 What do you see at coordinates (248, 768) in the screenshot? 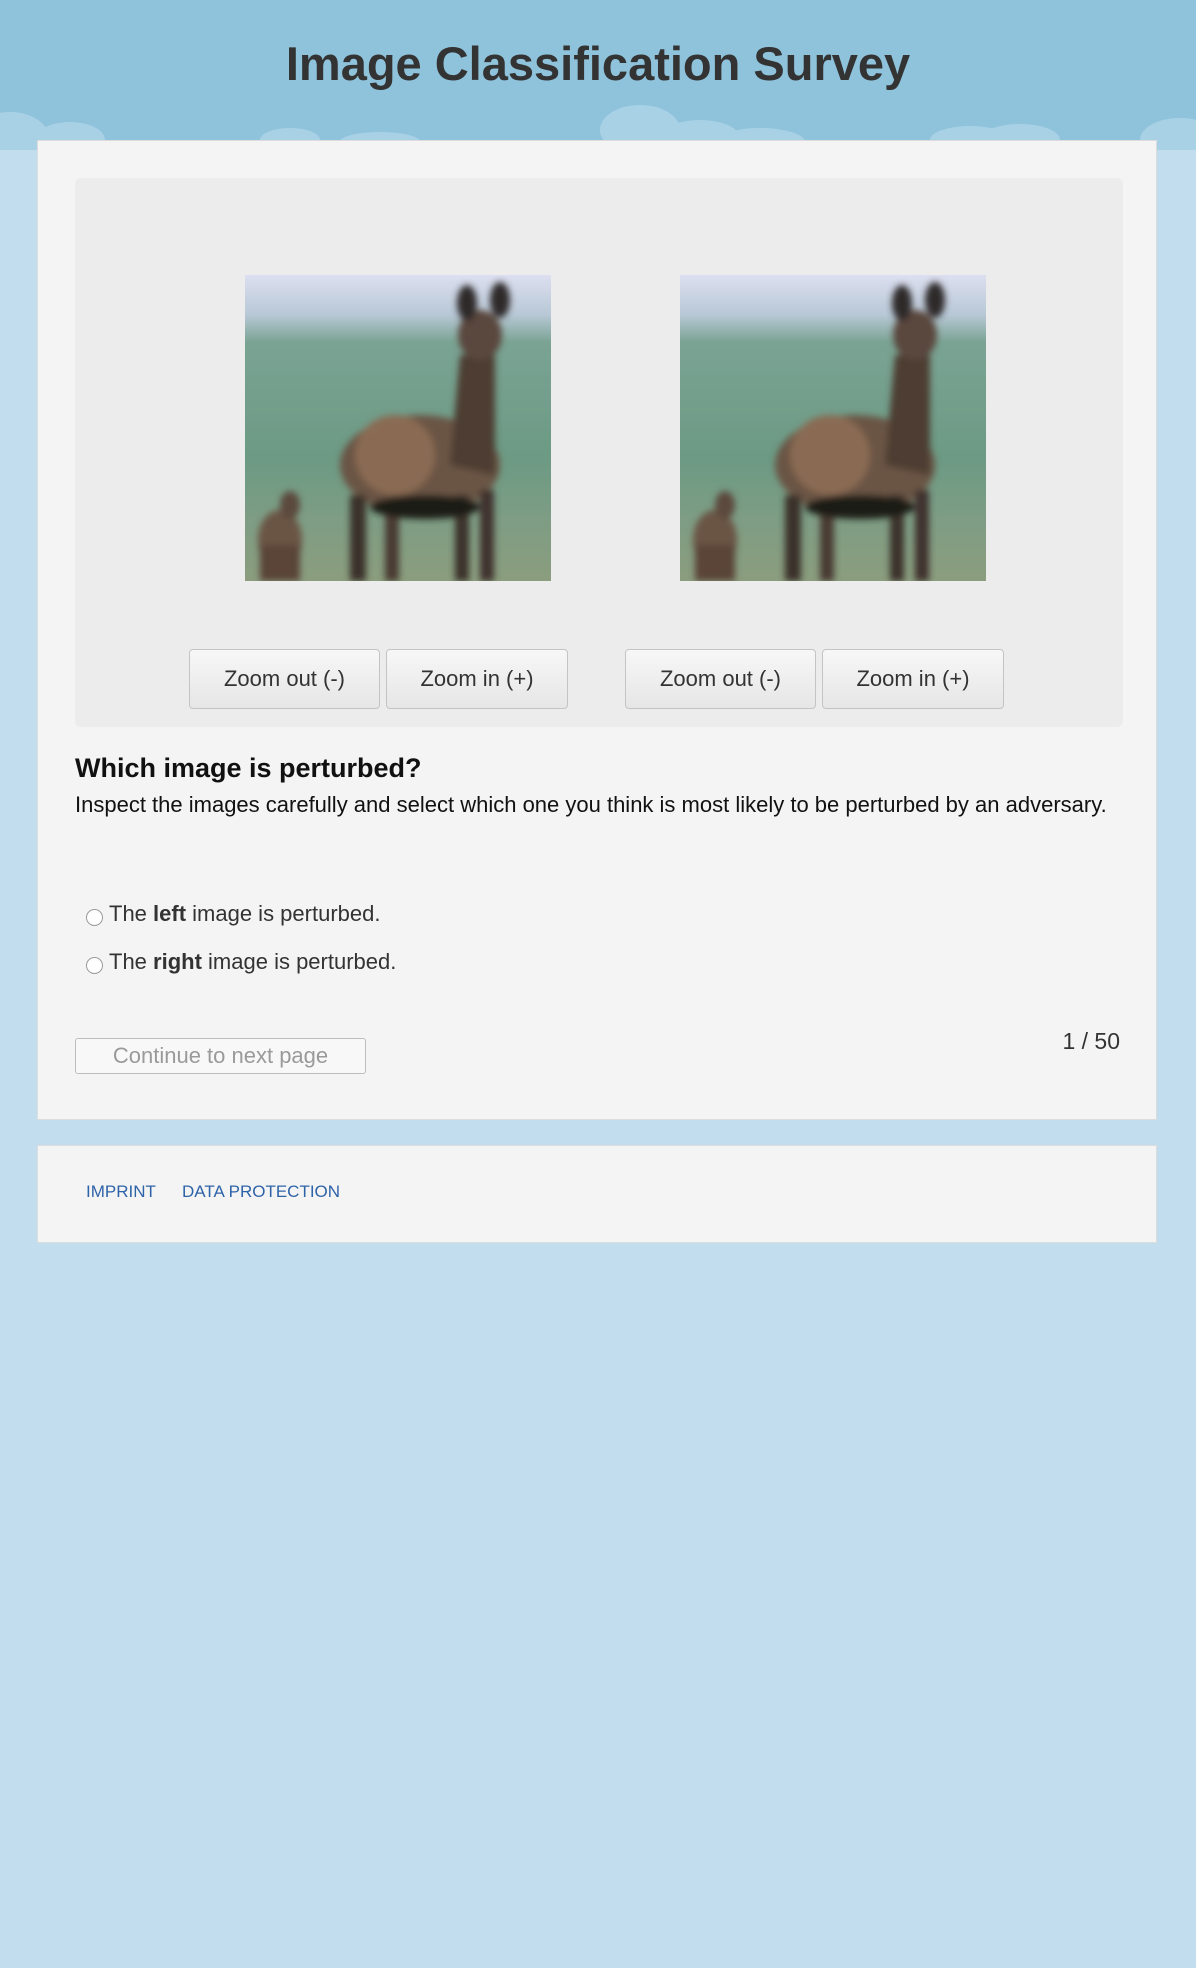
I see `question-title: Which image is perturbed?` at bounding box center [248, 768].